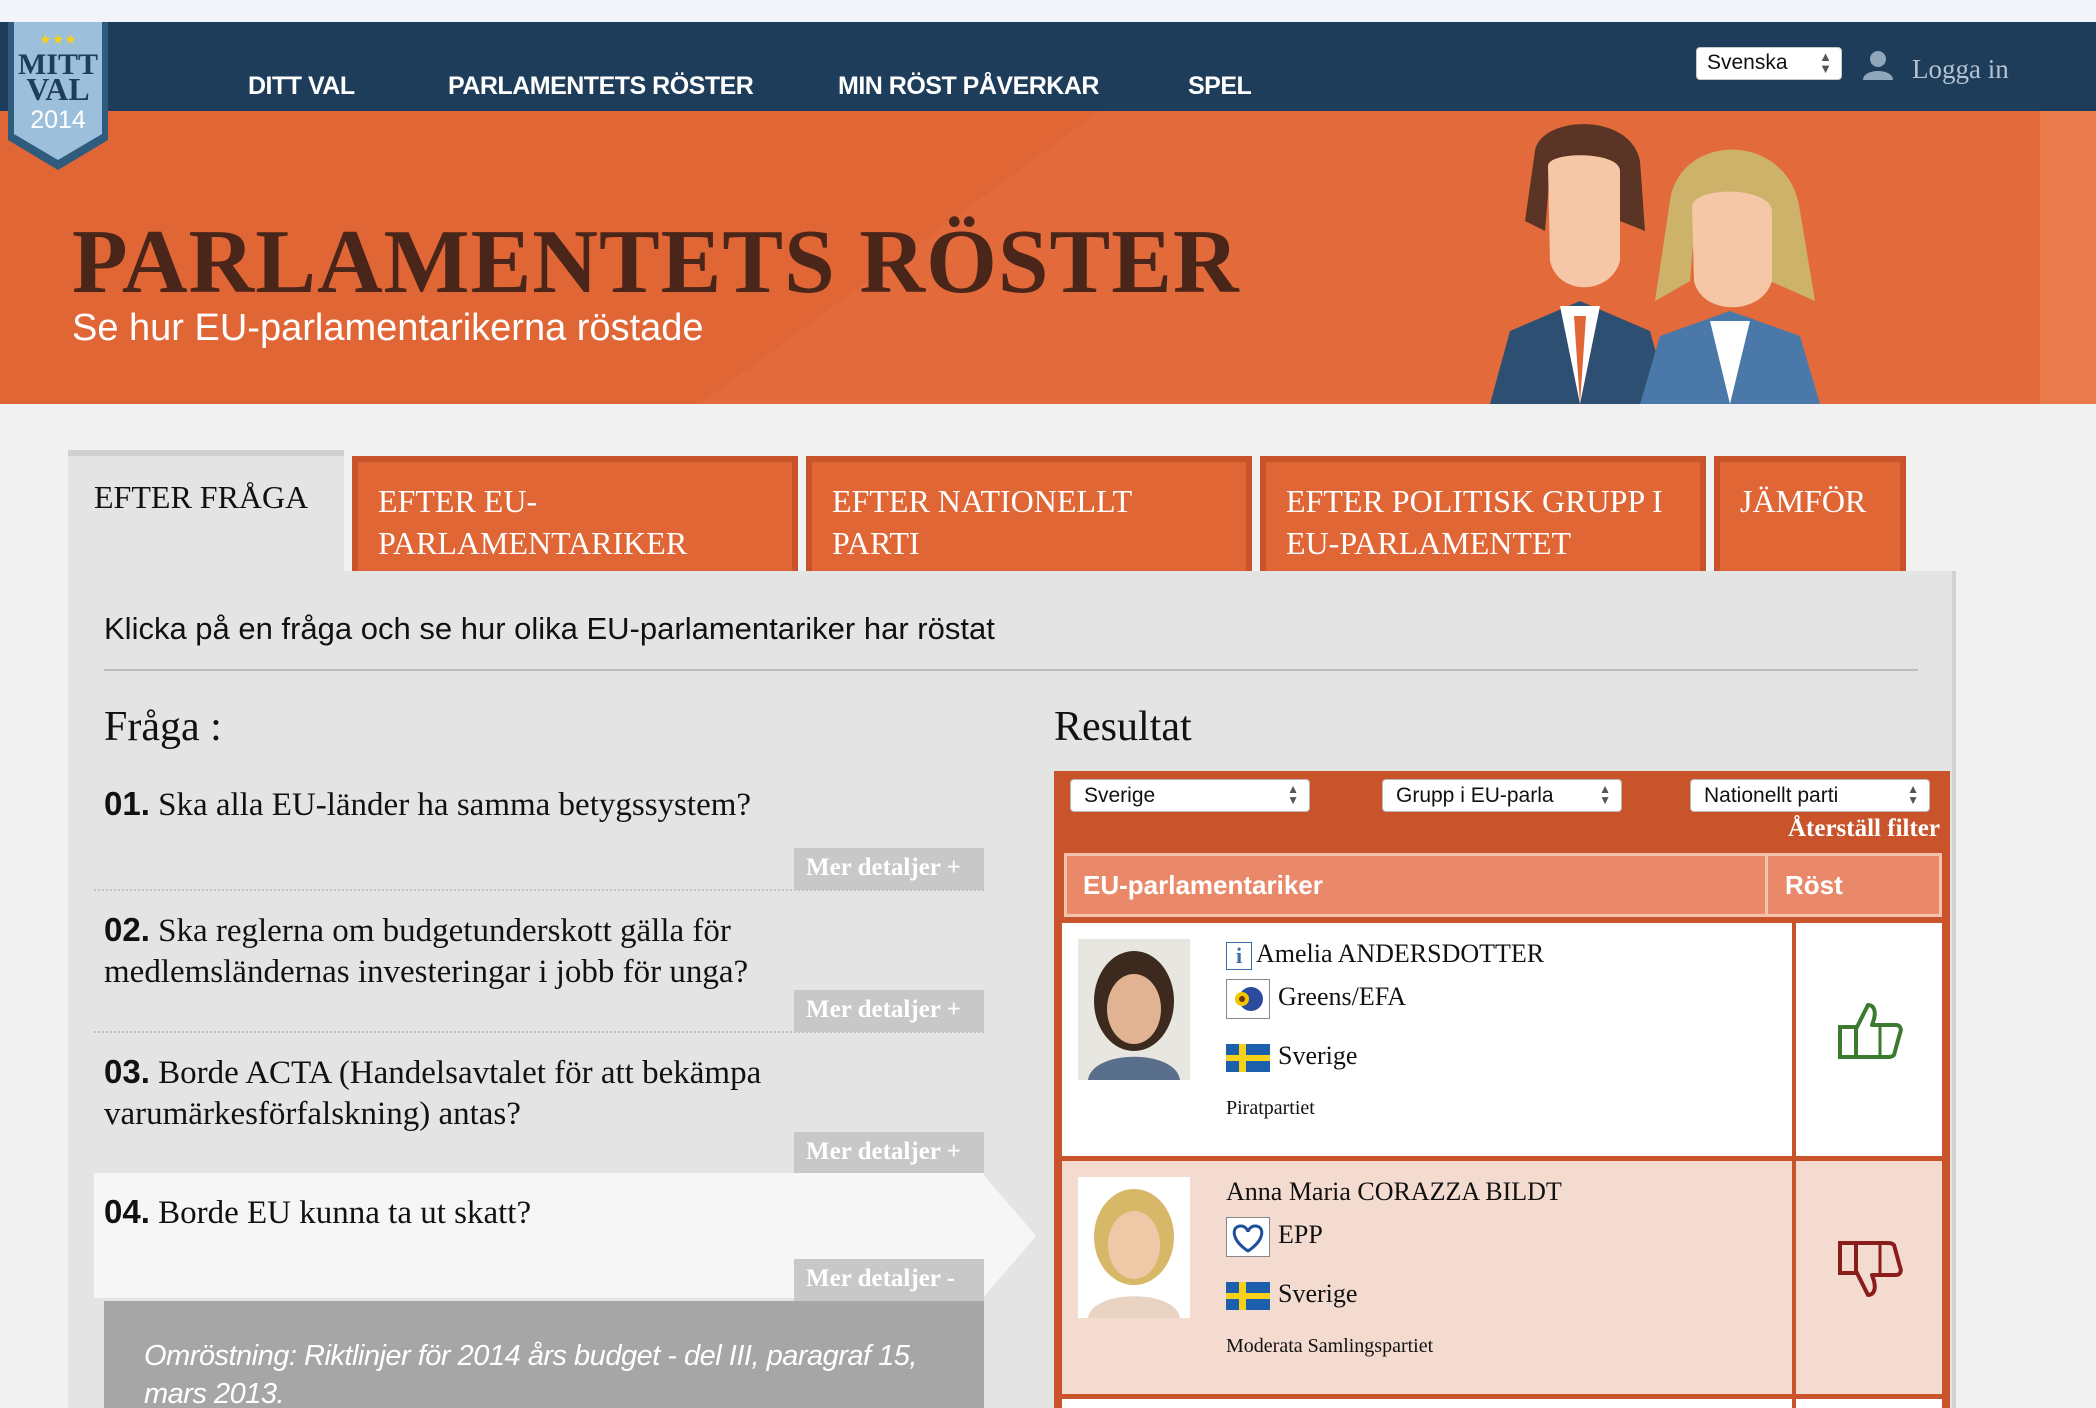 The image size is (2096, 1408). I want to click on question-text: Borde EU kunna ta ut skatt?, so click(345, 1213).